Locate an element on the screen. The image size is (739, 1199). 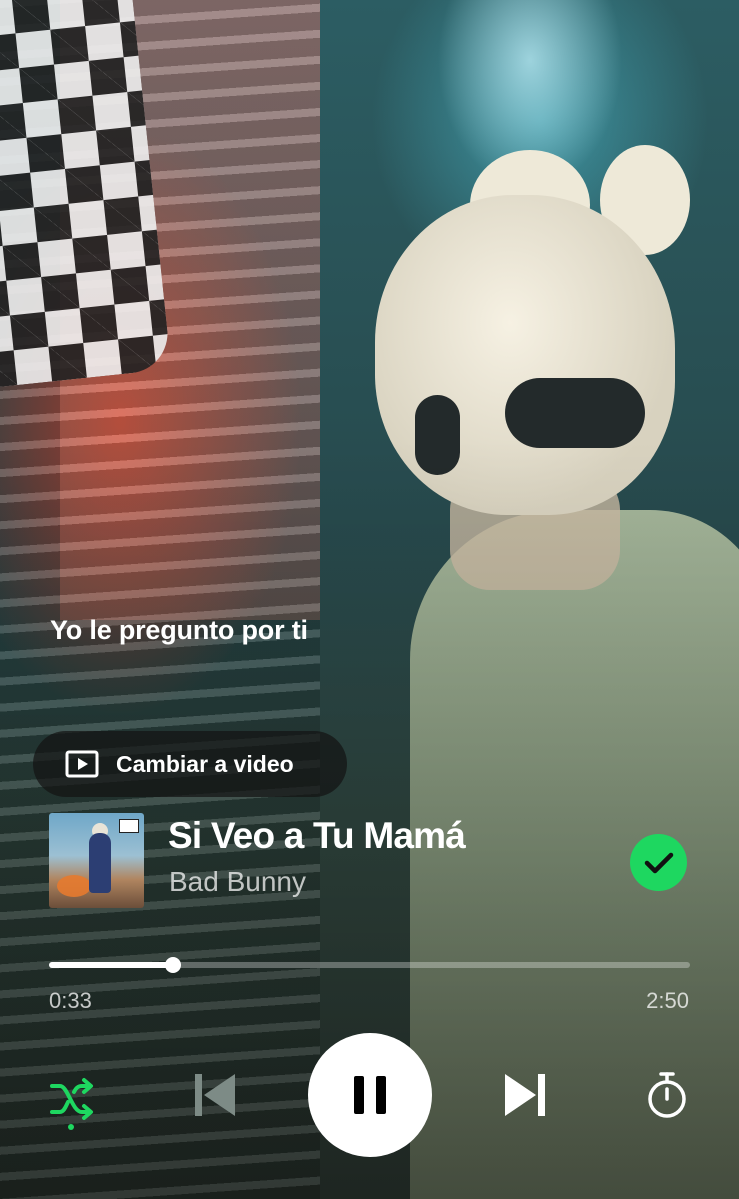
track-title: Si Veo a Tu Mamá is located at coordinates (317, 836).